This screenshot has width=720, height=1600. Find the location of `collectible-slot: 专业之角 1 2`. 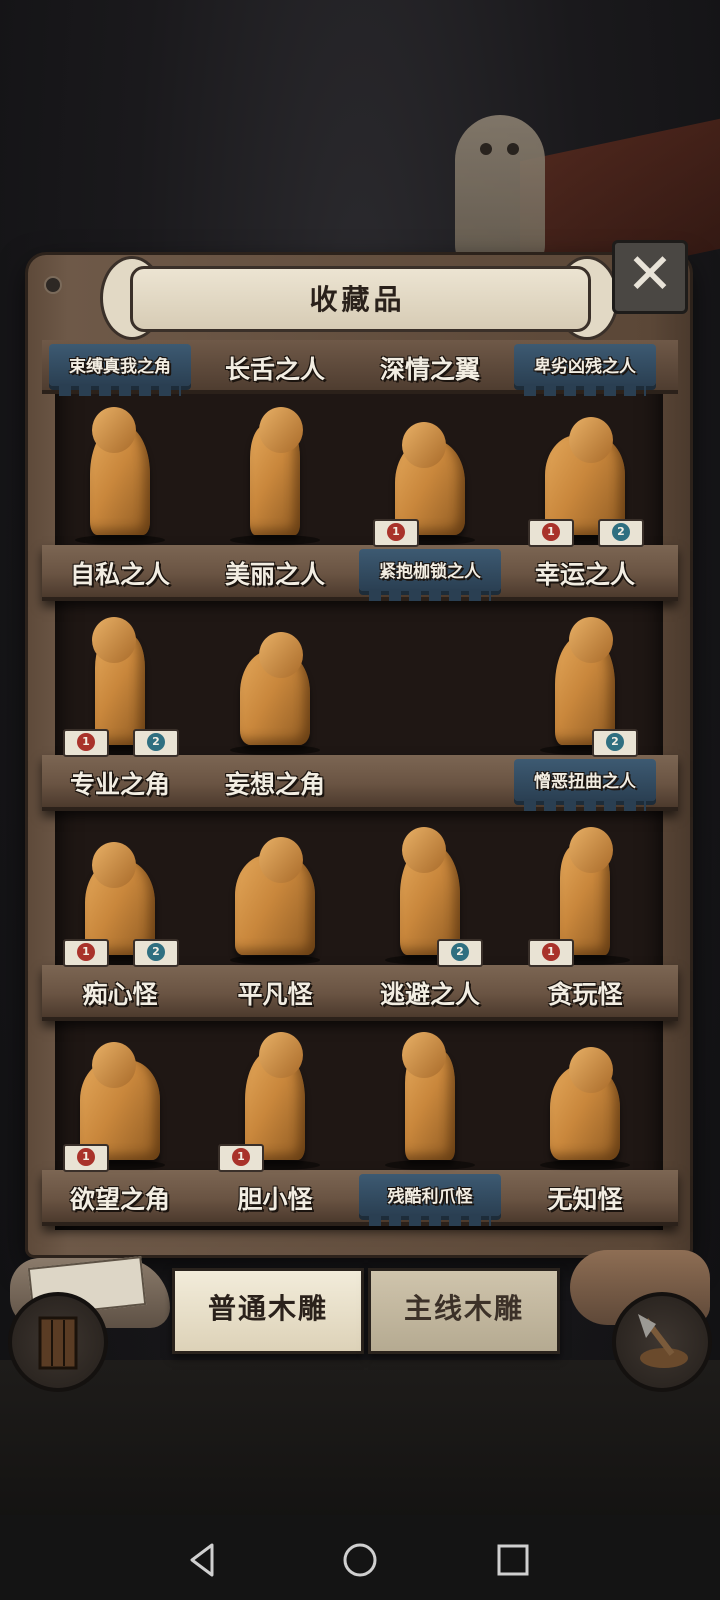

collectible-slot: 专业之角 1 2 is located at coordinates (120, 710).